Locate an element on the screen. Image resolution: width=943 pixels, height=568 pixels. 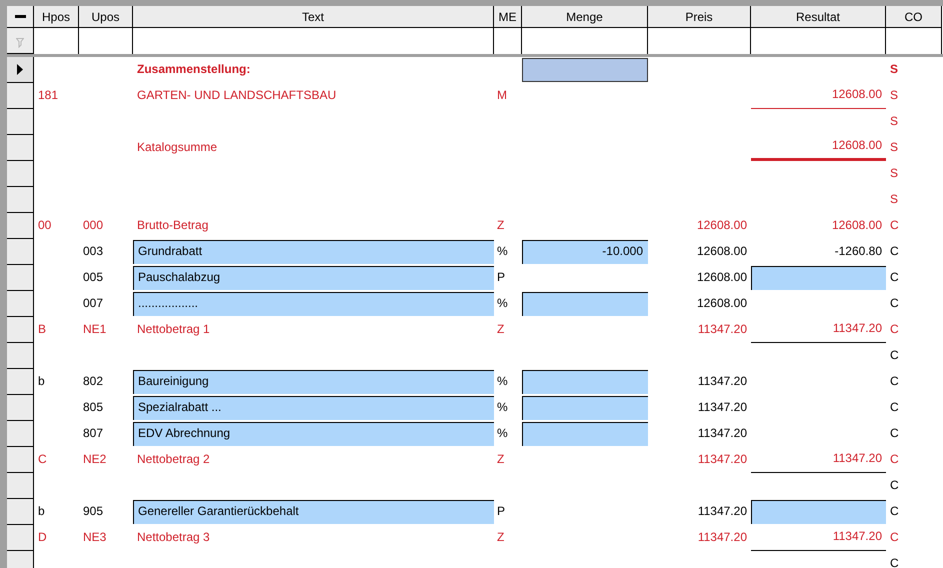
column-header: Resultat is located at coordinates (818, 17).